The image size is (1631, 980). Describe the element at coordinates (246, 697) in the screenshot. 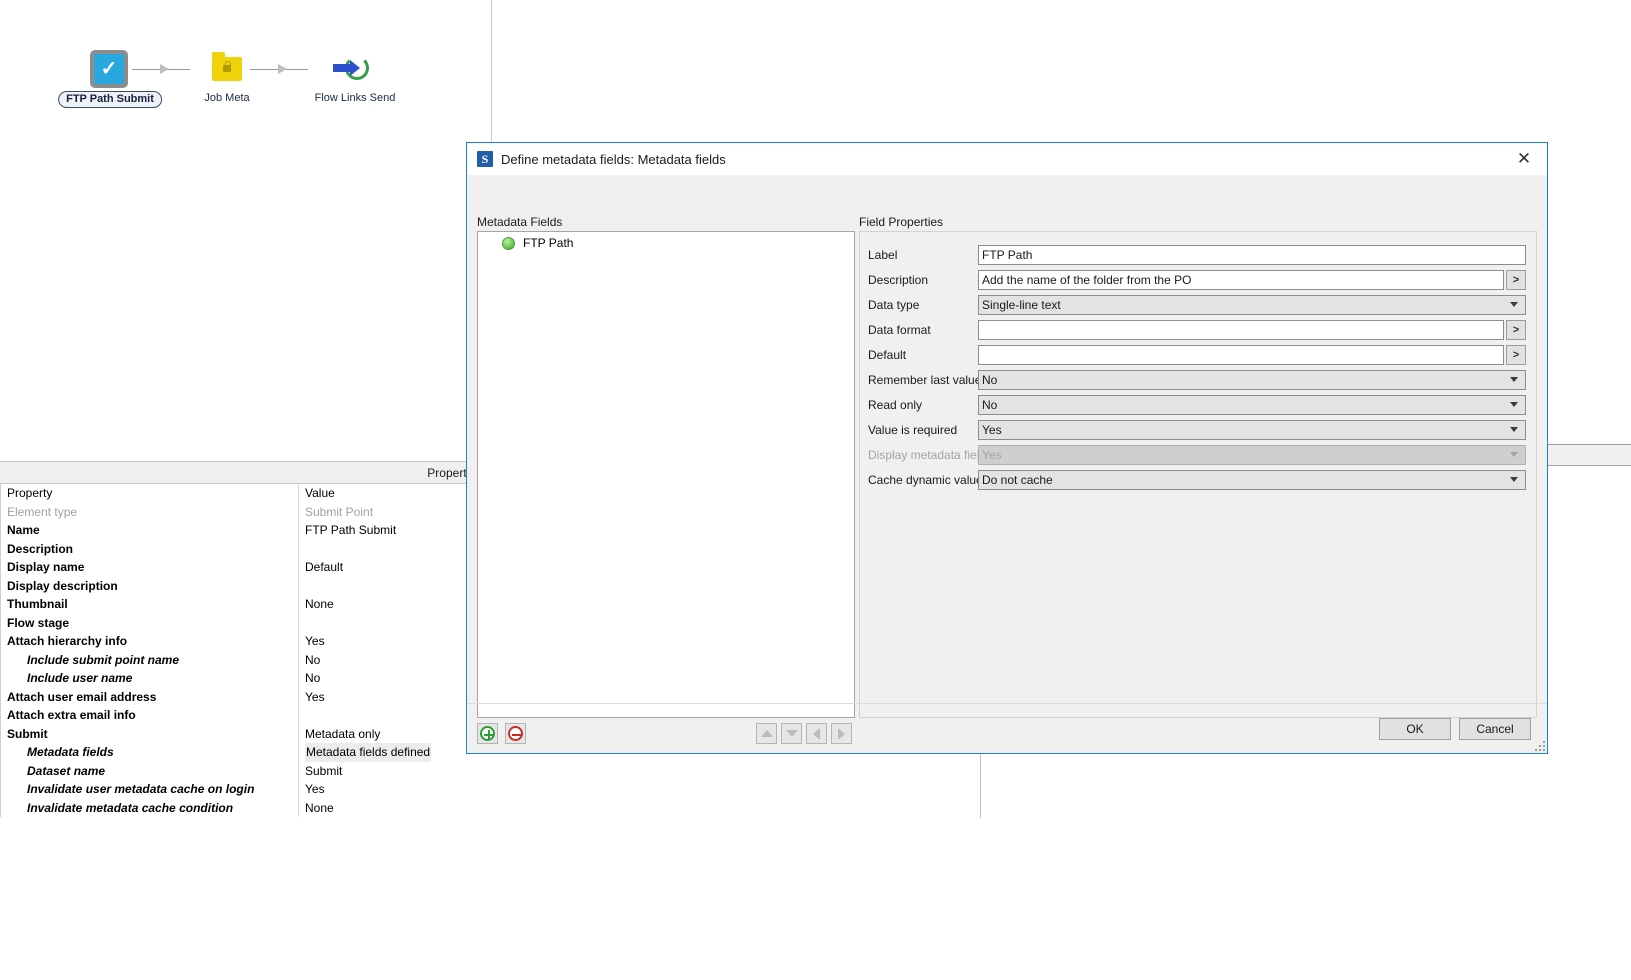

I see `table-row: Attach user email address Yes` at that location.